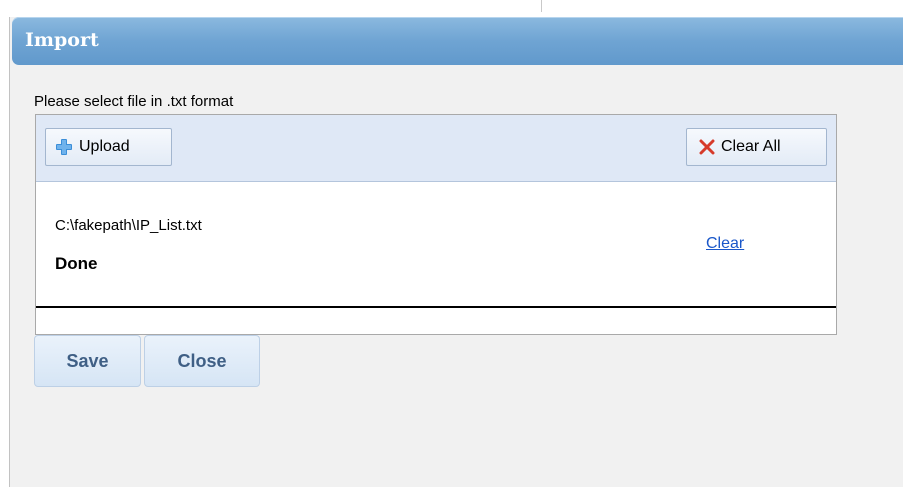 The width and height of the screenshot is (903, 487). What do you see at coordinates (134, 101) in the screenshot?
I see `instruction-text: Please select file in .txt format` at bounding box center [134, 101].